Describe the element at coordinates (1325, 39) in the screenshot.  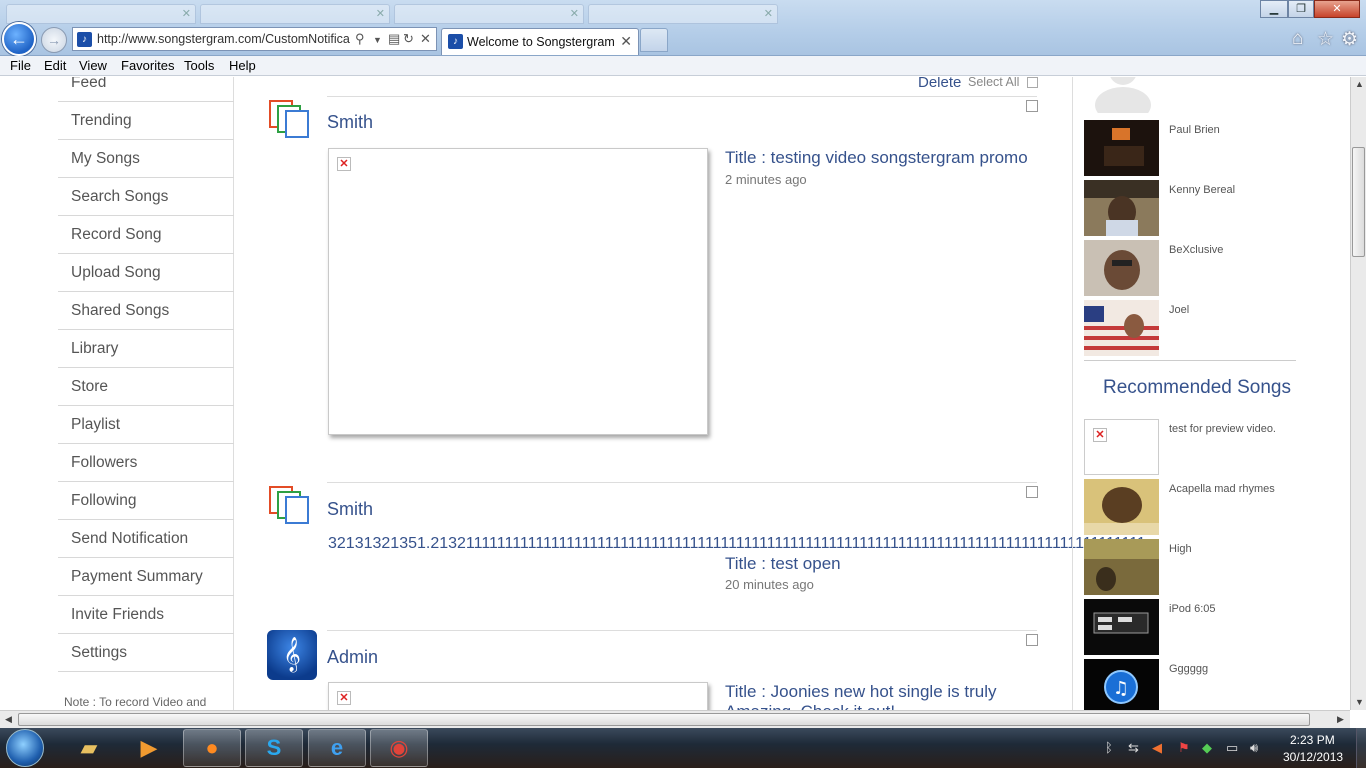
I see `star-icon: ☆` at that location.